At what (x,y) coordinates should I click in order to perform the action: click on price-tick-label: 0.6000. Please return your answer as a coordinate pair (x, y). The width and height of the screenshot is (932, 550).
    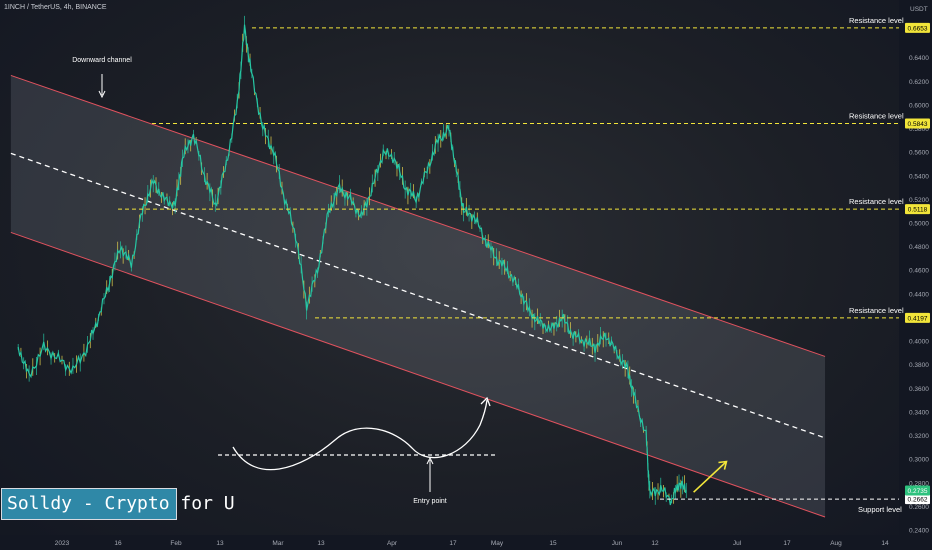
    Looking at the image, I should click on (919, 105).